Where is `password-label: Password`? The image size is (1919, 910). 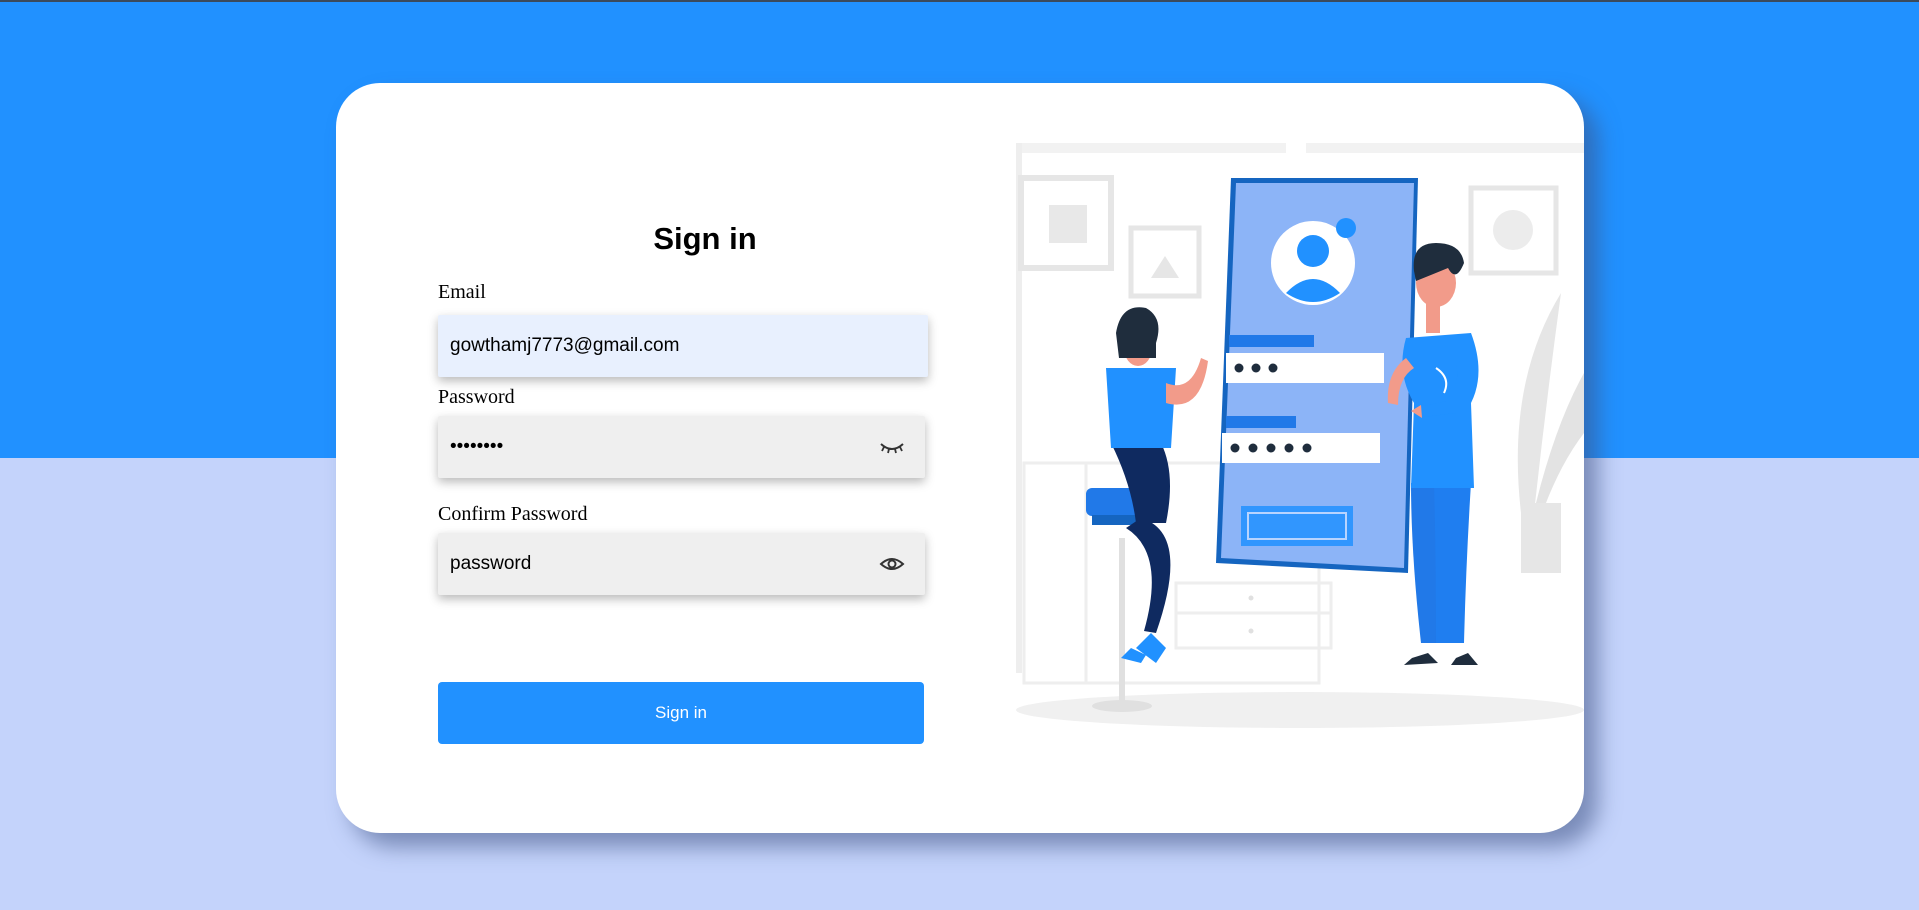
password-label: Password is located at coordinates (476, 397).